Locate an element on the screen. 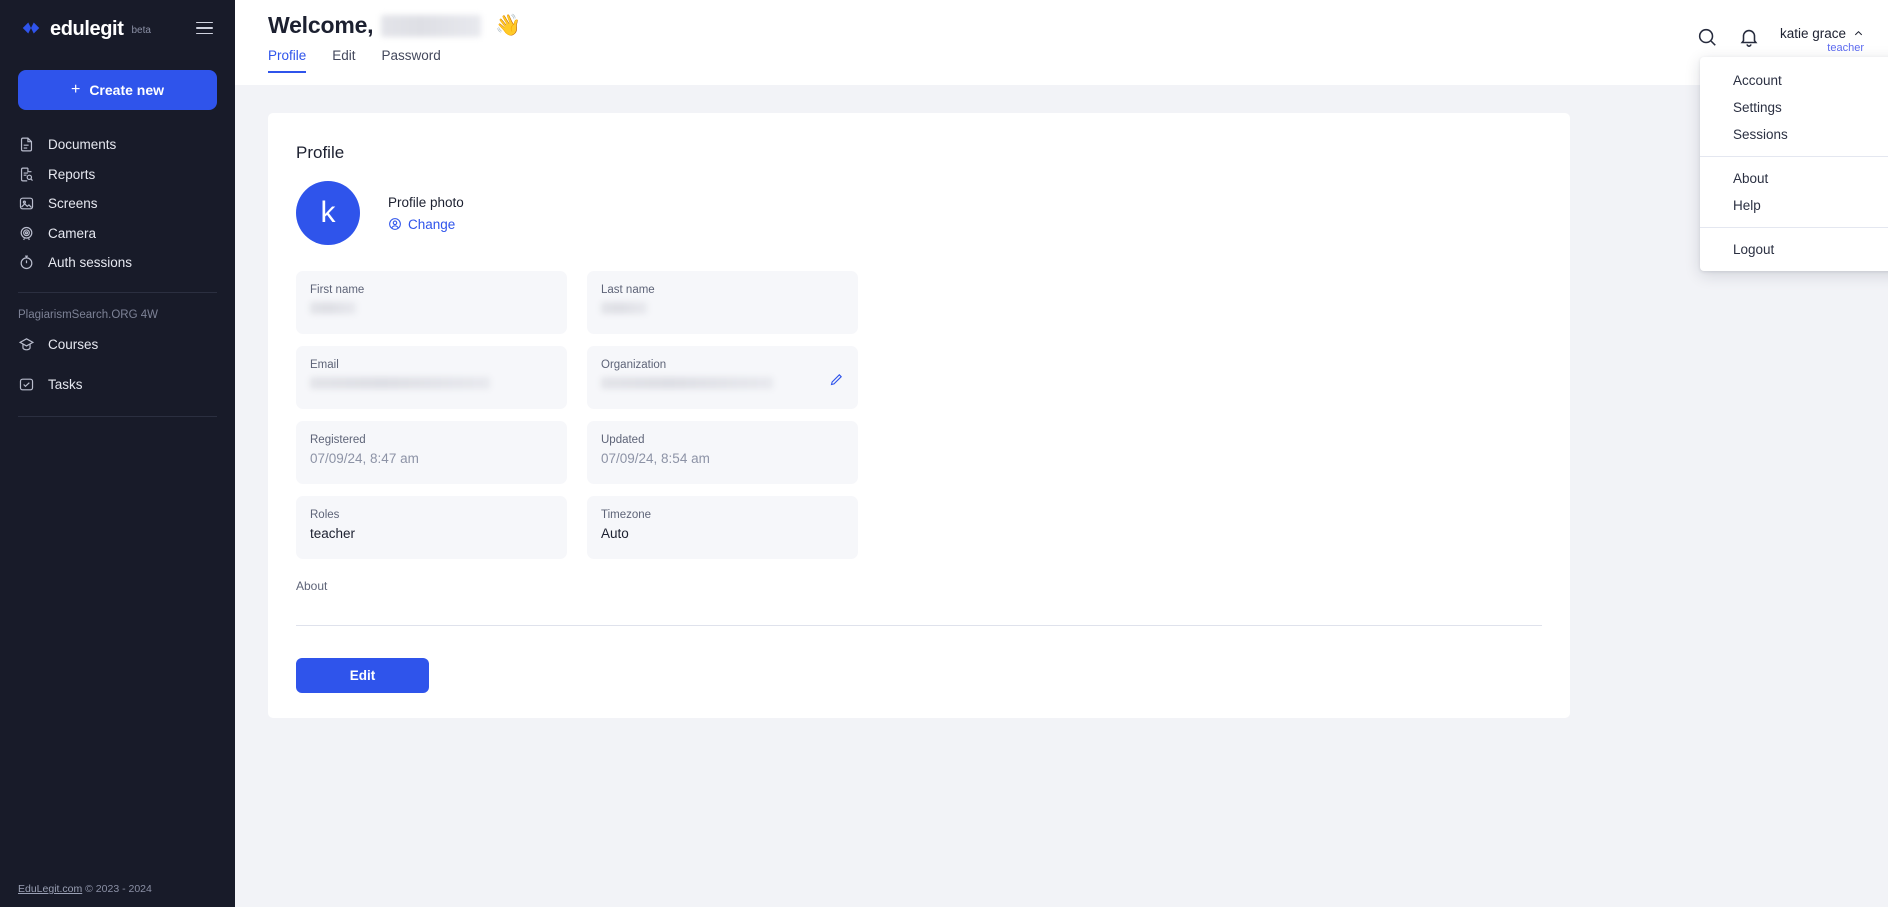  menu-item-help: Help is located at coordinates (1794, 205).